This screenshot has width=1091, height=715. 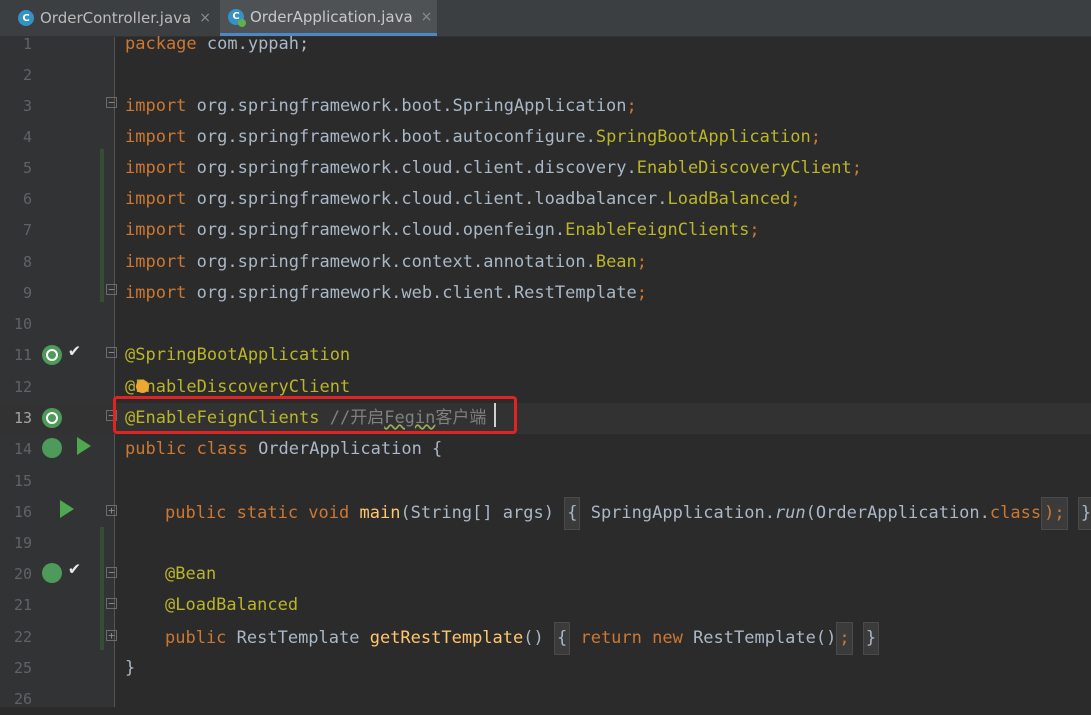 I want to click on line-number: 21, so click(x=22, y=605).